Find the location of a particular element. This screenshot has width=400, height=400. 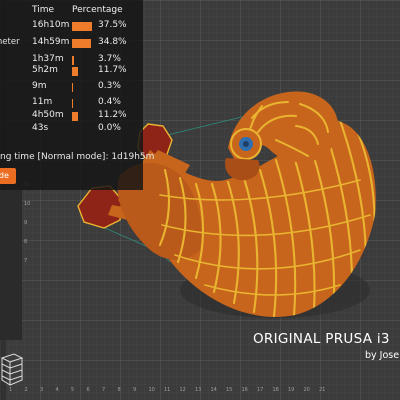

feature-row: meter 14h59m 34.8% is located at coordinates (71, 44).